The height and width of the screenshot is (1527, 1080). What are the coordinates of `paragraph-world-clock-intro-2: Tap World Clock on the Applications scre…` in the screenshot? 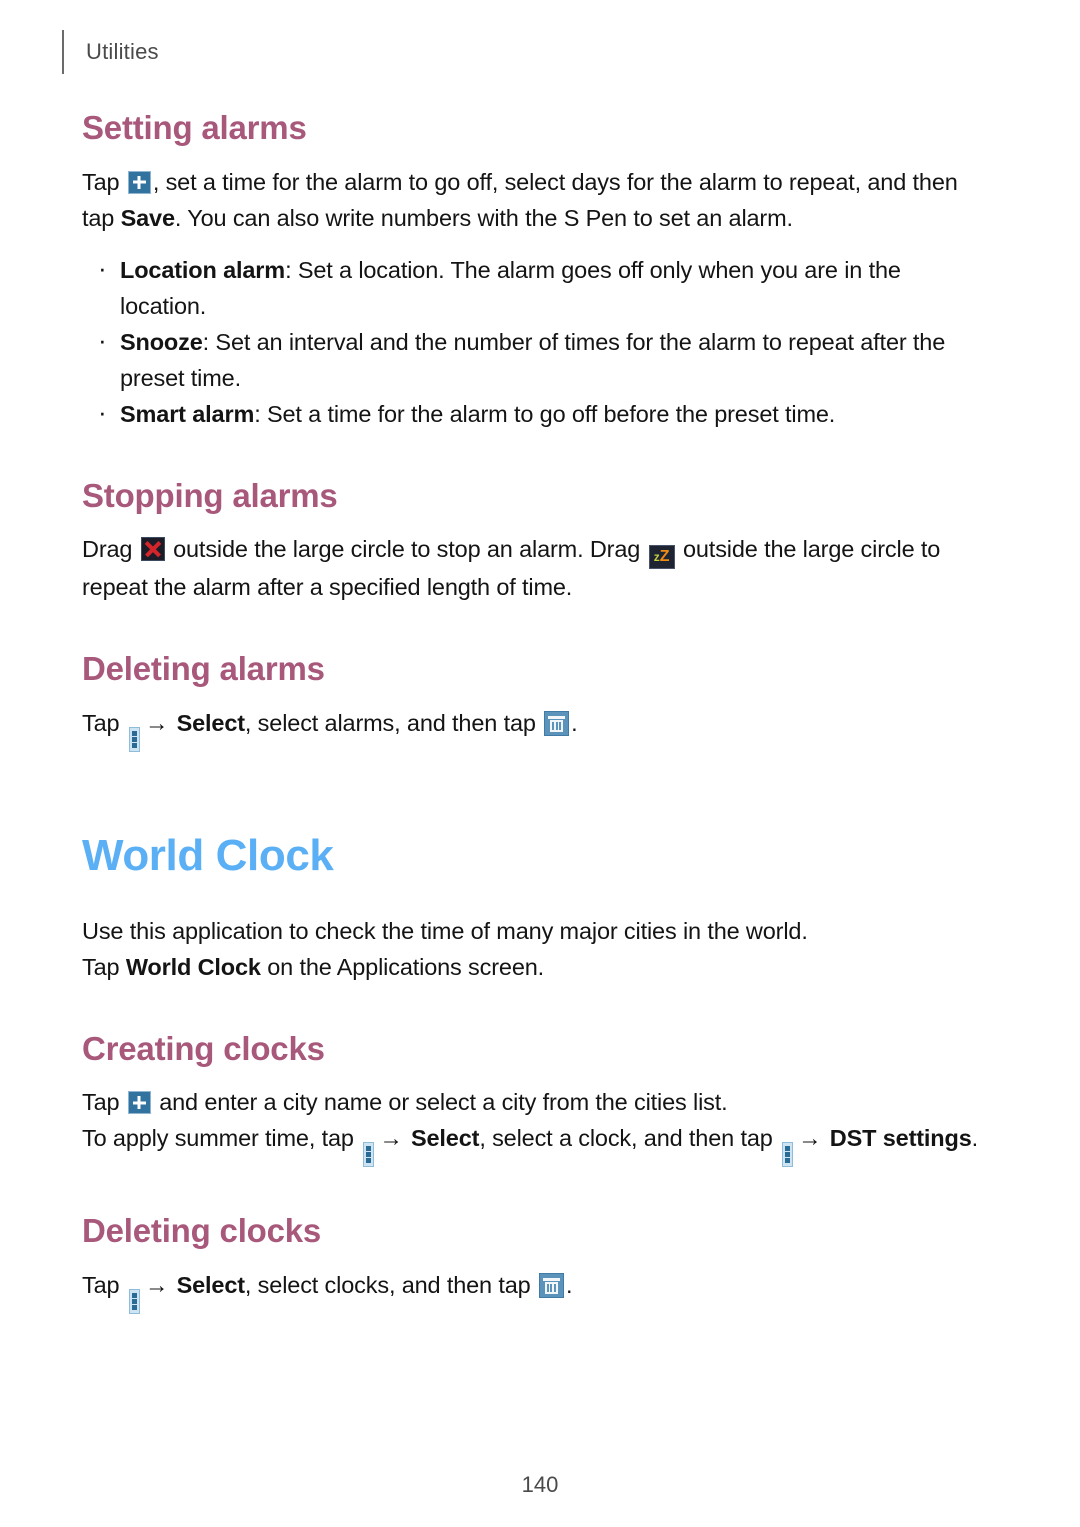 It's located at (537, 967).